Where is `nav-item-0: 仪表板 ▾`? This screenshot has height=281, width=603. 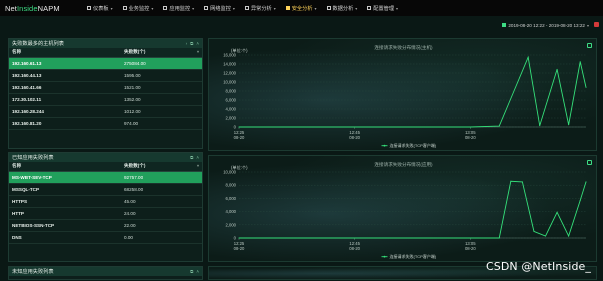 nav-item-0: 仪表板 ▾ is located at coordinates (100, 8).